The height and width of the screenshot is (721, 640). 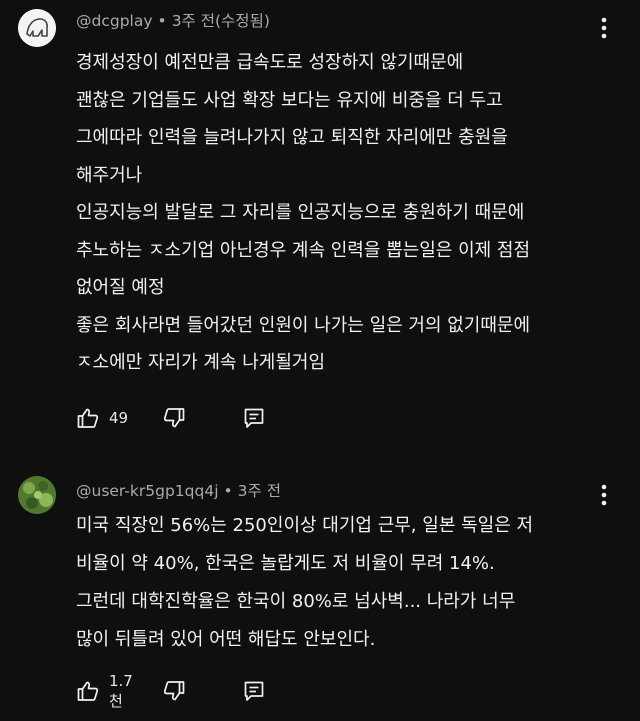 What do you see at coordinates (120, 287) in the screenshot?
I see `comment-line: 없어질 예정` at bounding box center [120, 287].